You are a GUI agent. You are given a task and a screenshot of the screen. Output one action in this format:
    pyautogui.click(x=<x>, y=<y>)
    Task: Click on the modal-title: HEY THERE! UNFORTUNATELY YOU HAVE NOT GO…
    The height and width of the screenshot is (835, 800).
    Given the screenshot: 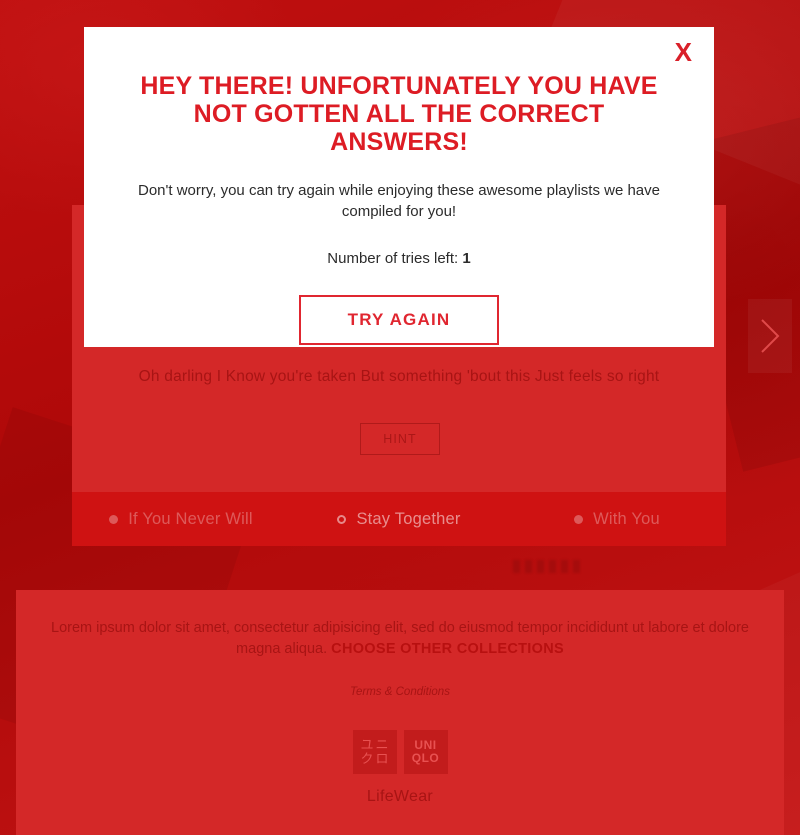 What is the action you would take?
    pyautogui.click(x=399, y=114)
    